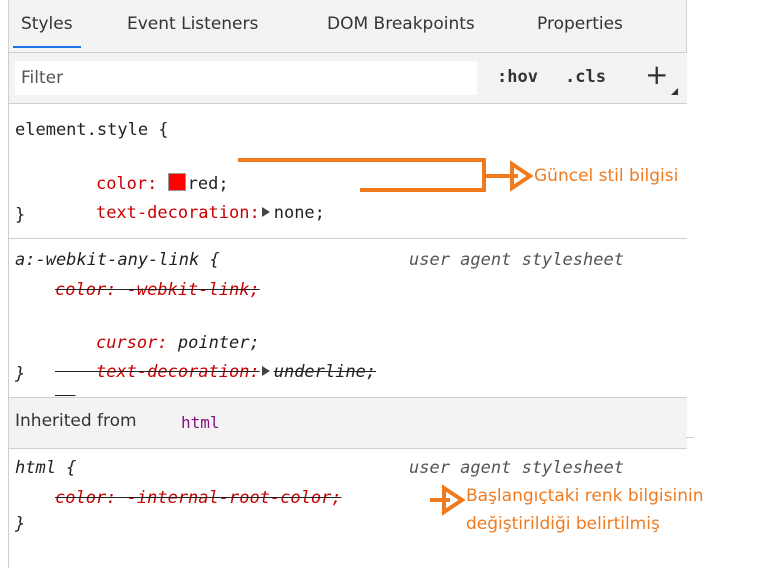 Image resolution: width=782 pixels, height=568 pixels. Describe the element at coordinates (563, 524) in the screenshot. I see `annotation-overridden-line2: değiştirildiği belirtilmiş` at that location.